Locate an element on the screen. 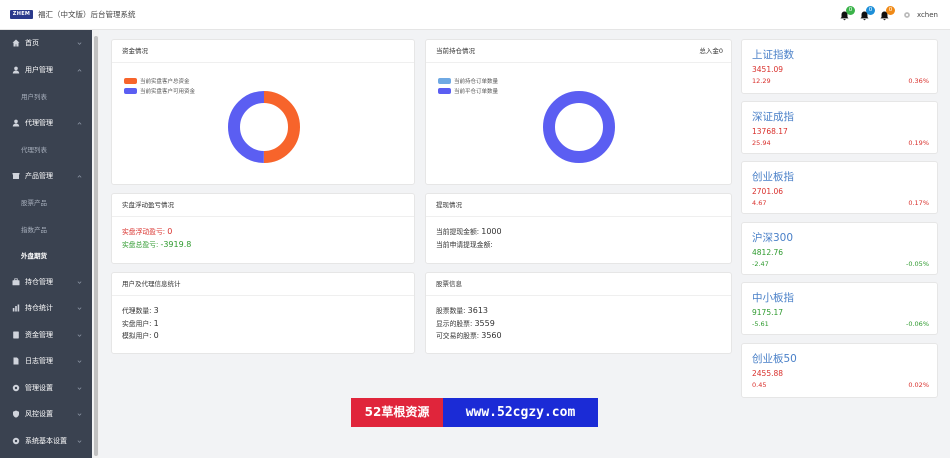 The image size is (950, 458). index-name: 深证成指 is located at coordinates (773, 117).